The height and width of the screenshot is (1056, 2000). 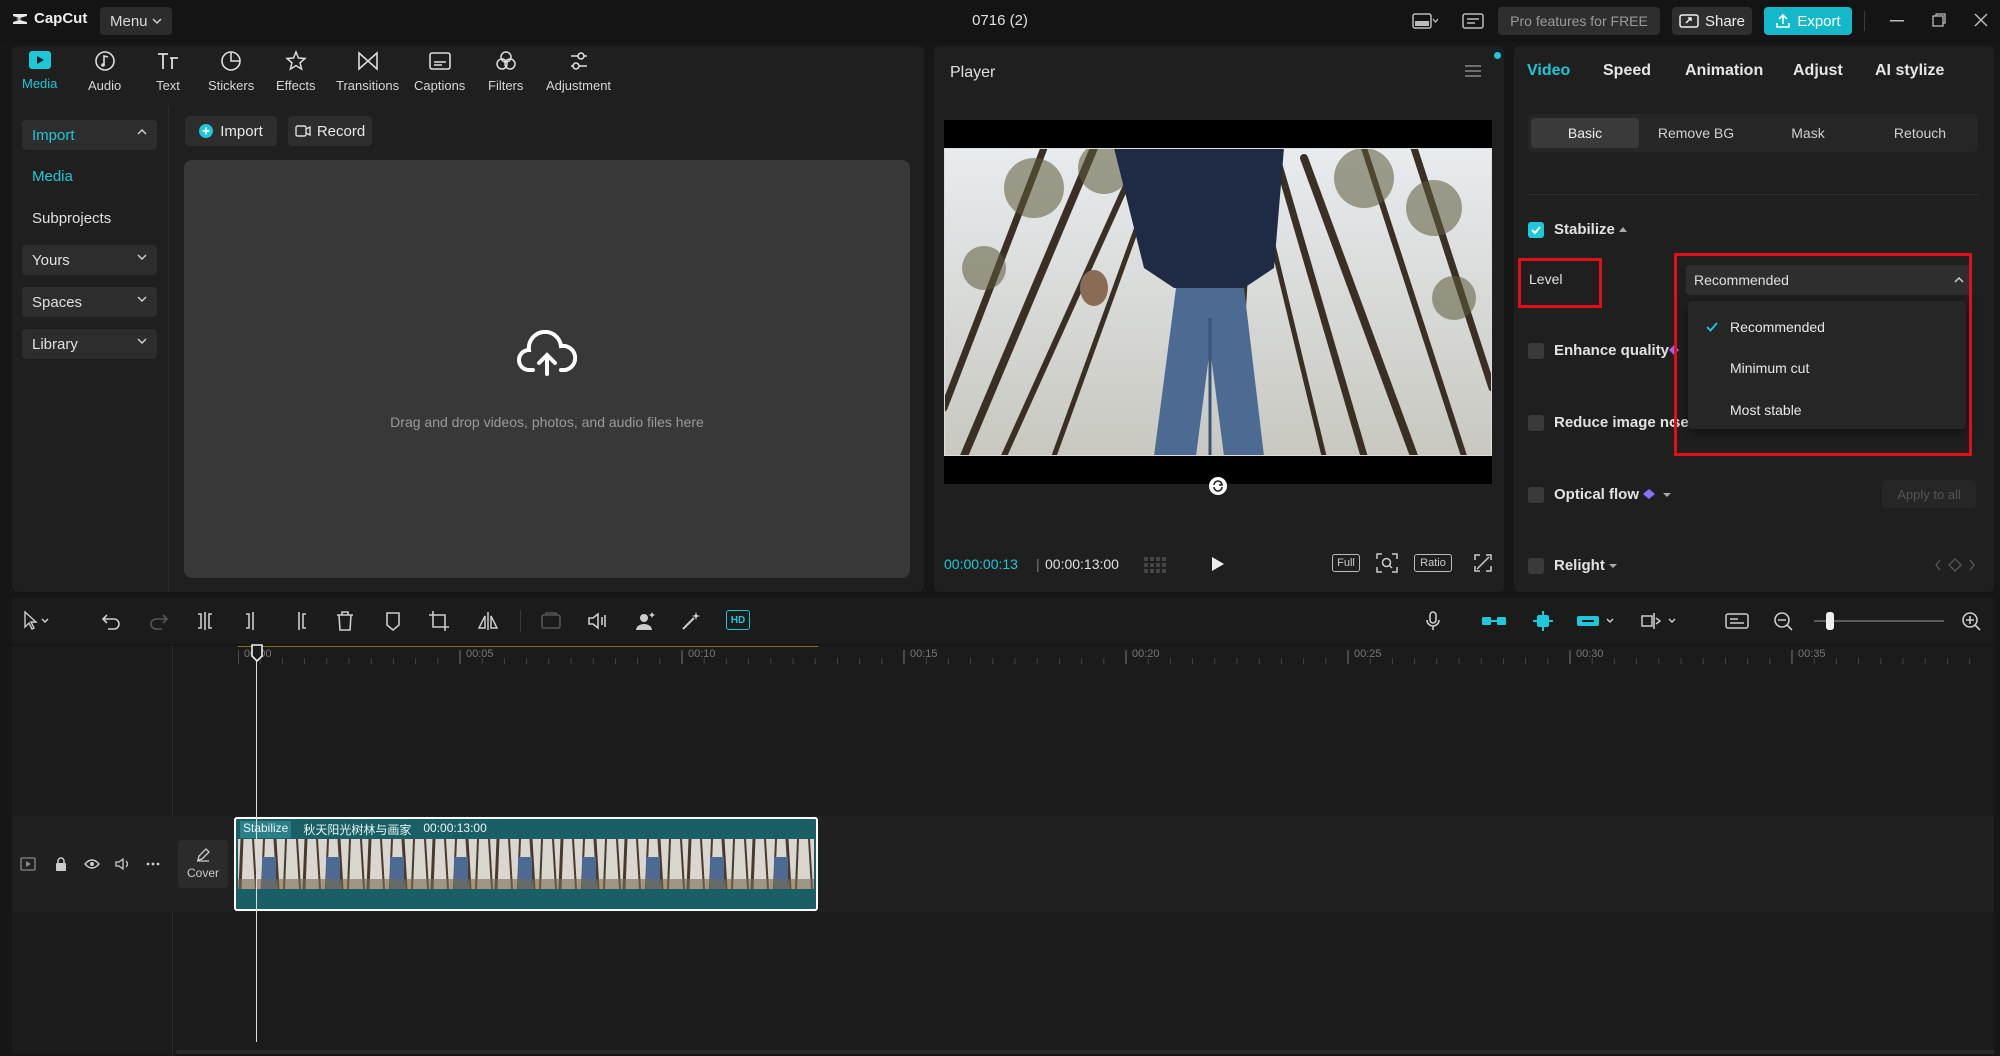 I want to click on enhance-quality-label: Enhance quality, so click(x=1612, y=350).